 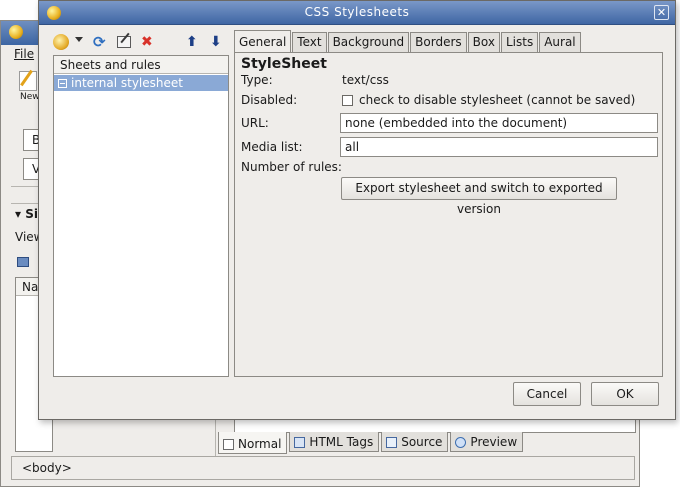 I want to click on url-label: URL:, so click(x=255, y=123).